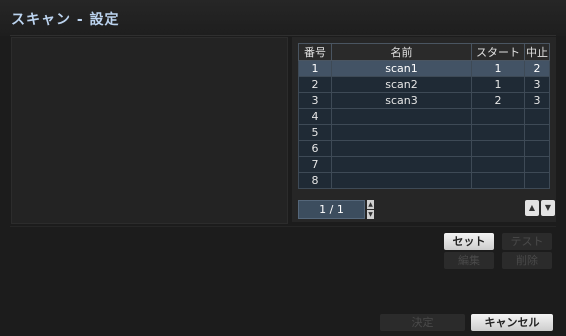  I want to click on cell-number: 4, so click(315, 116).